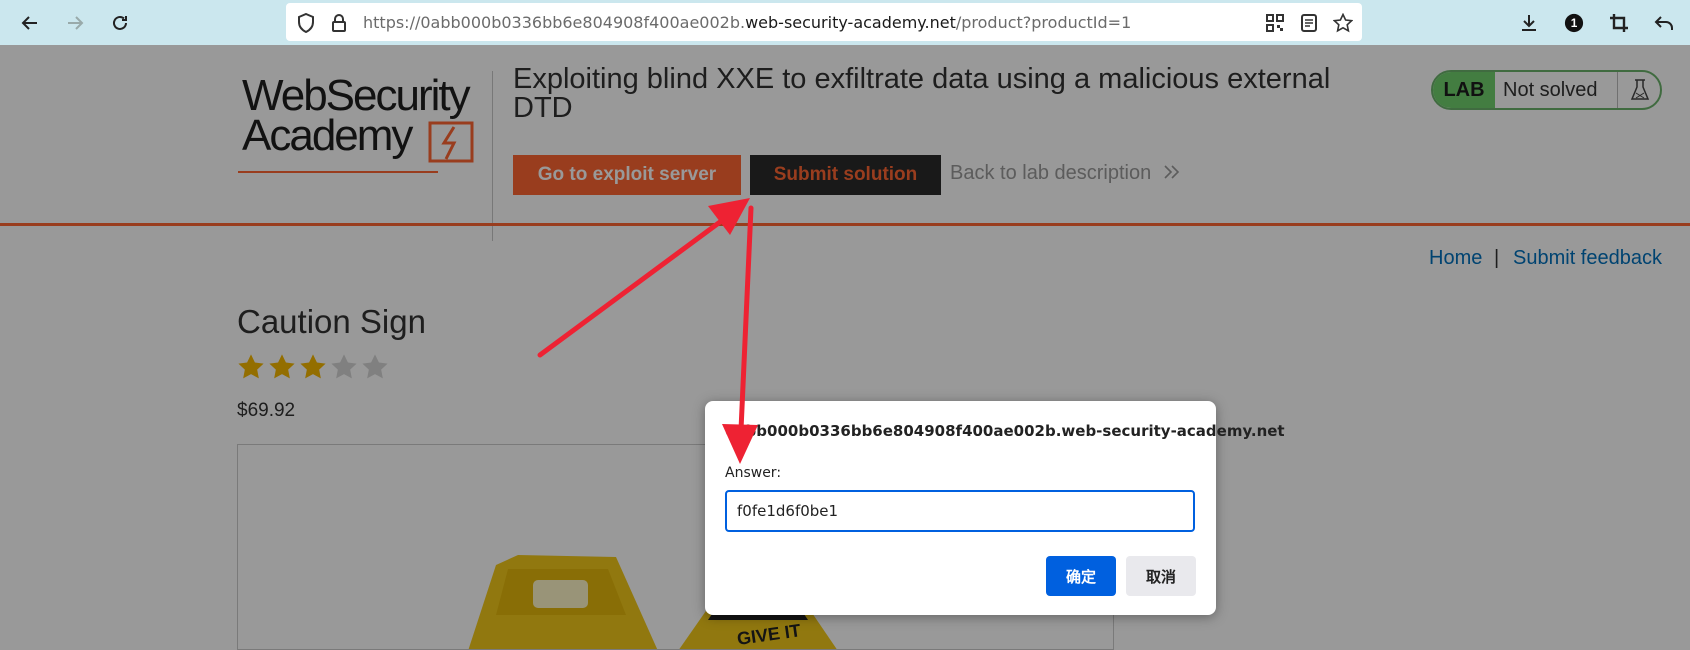 The height and width of the screenshot is (650, 1690). Describe the element at coordinates (339, 23) in the screenshot. I see `lock-icon` at that location.